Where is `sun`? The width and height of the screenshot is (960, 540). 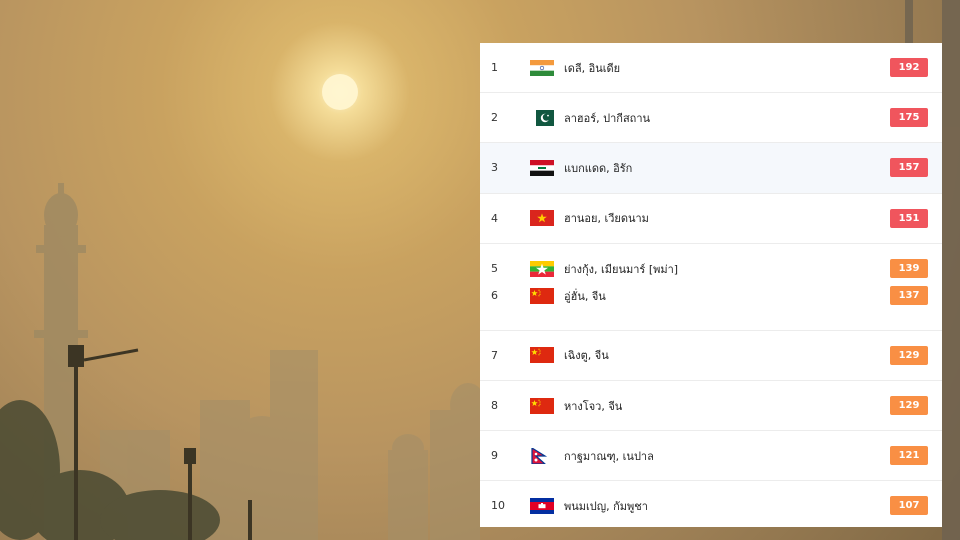
sun is located at coordinates (340, 92).